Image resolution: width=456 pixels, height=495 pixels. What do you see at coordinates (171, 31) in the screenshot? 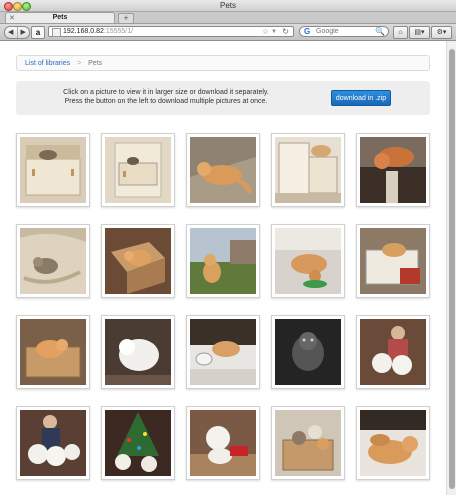
I see `address-bar: 192.168.0.82:15555/1/ ☆ ▼ ↻` at bounding box center [171, 31].